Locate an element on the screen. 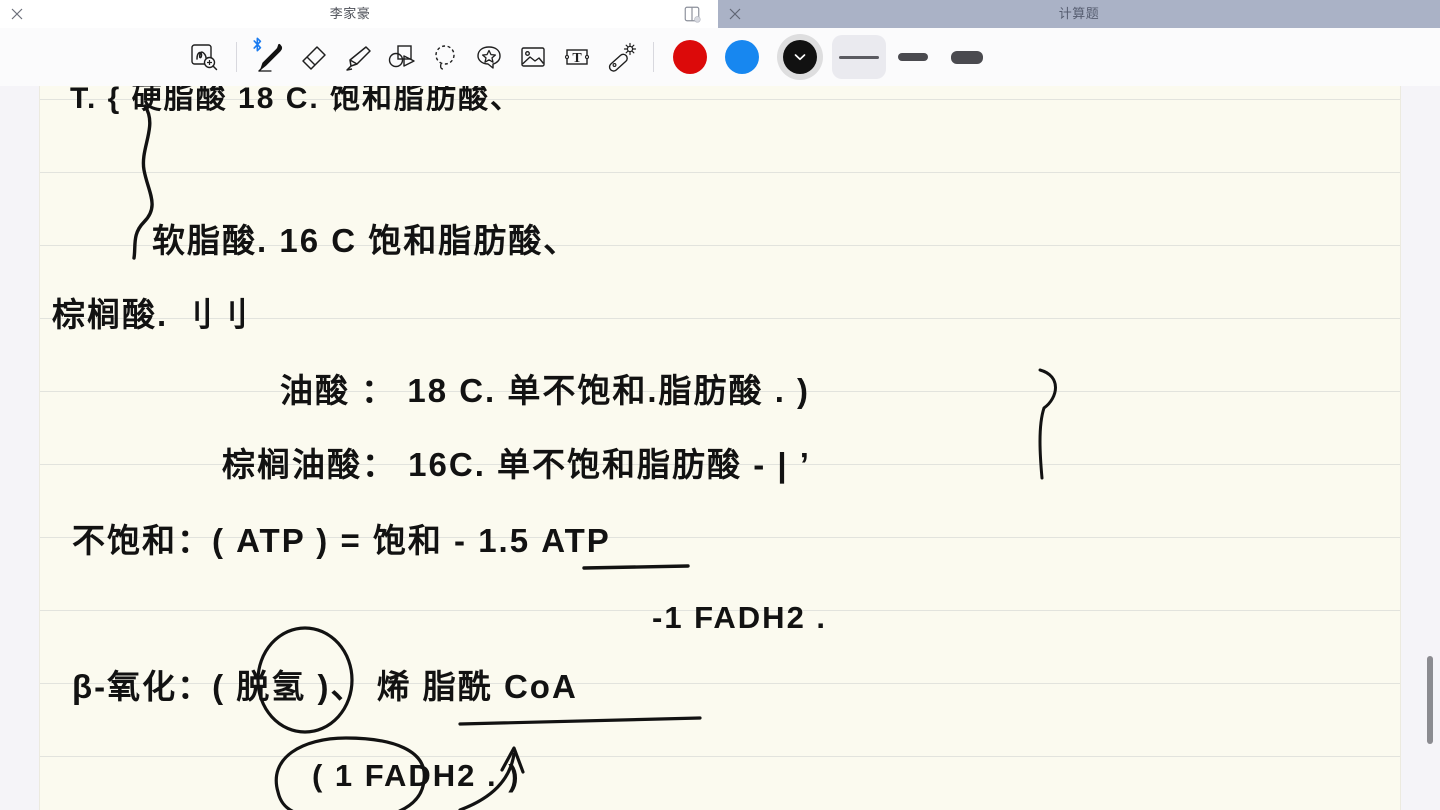  text-box-tool: T is located at coordinates (577, 57).